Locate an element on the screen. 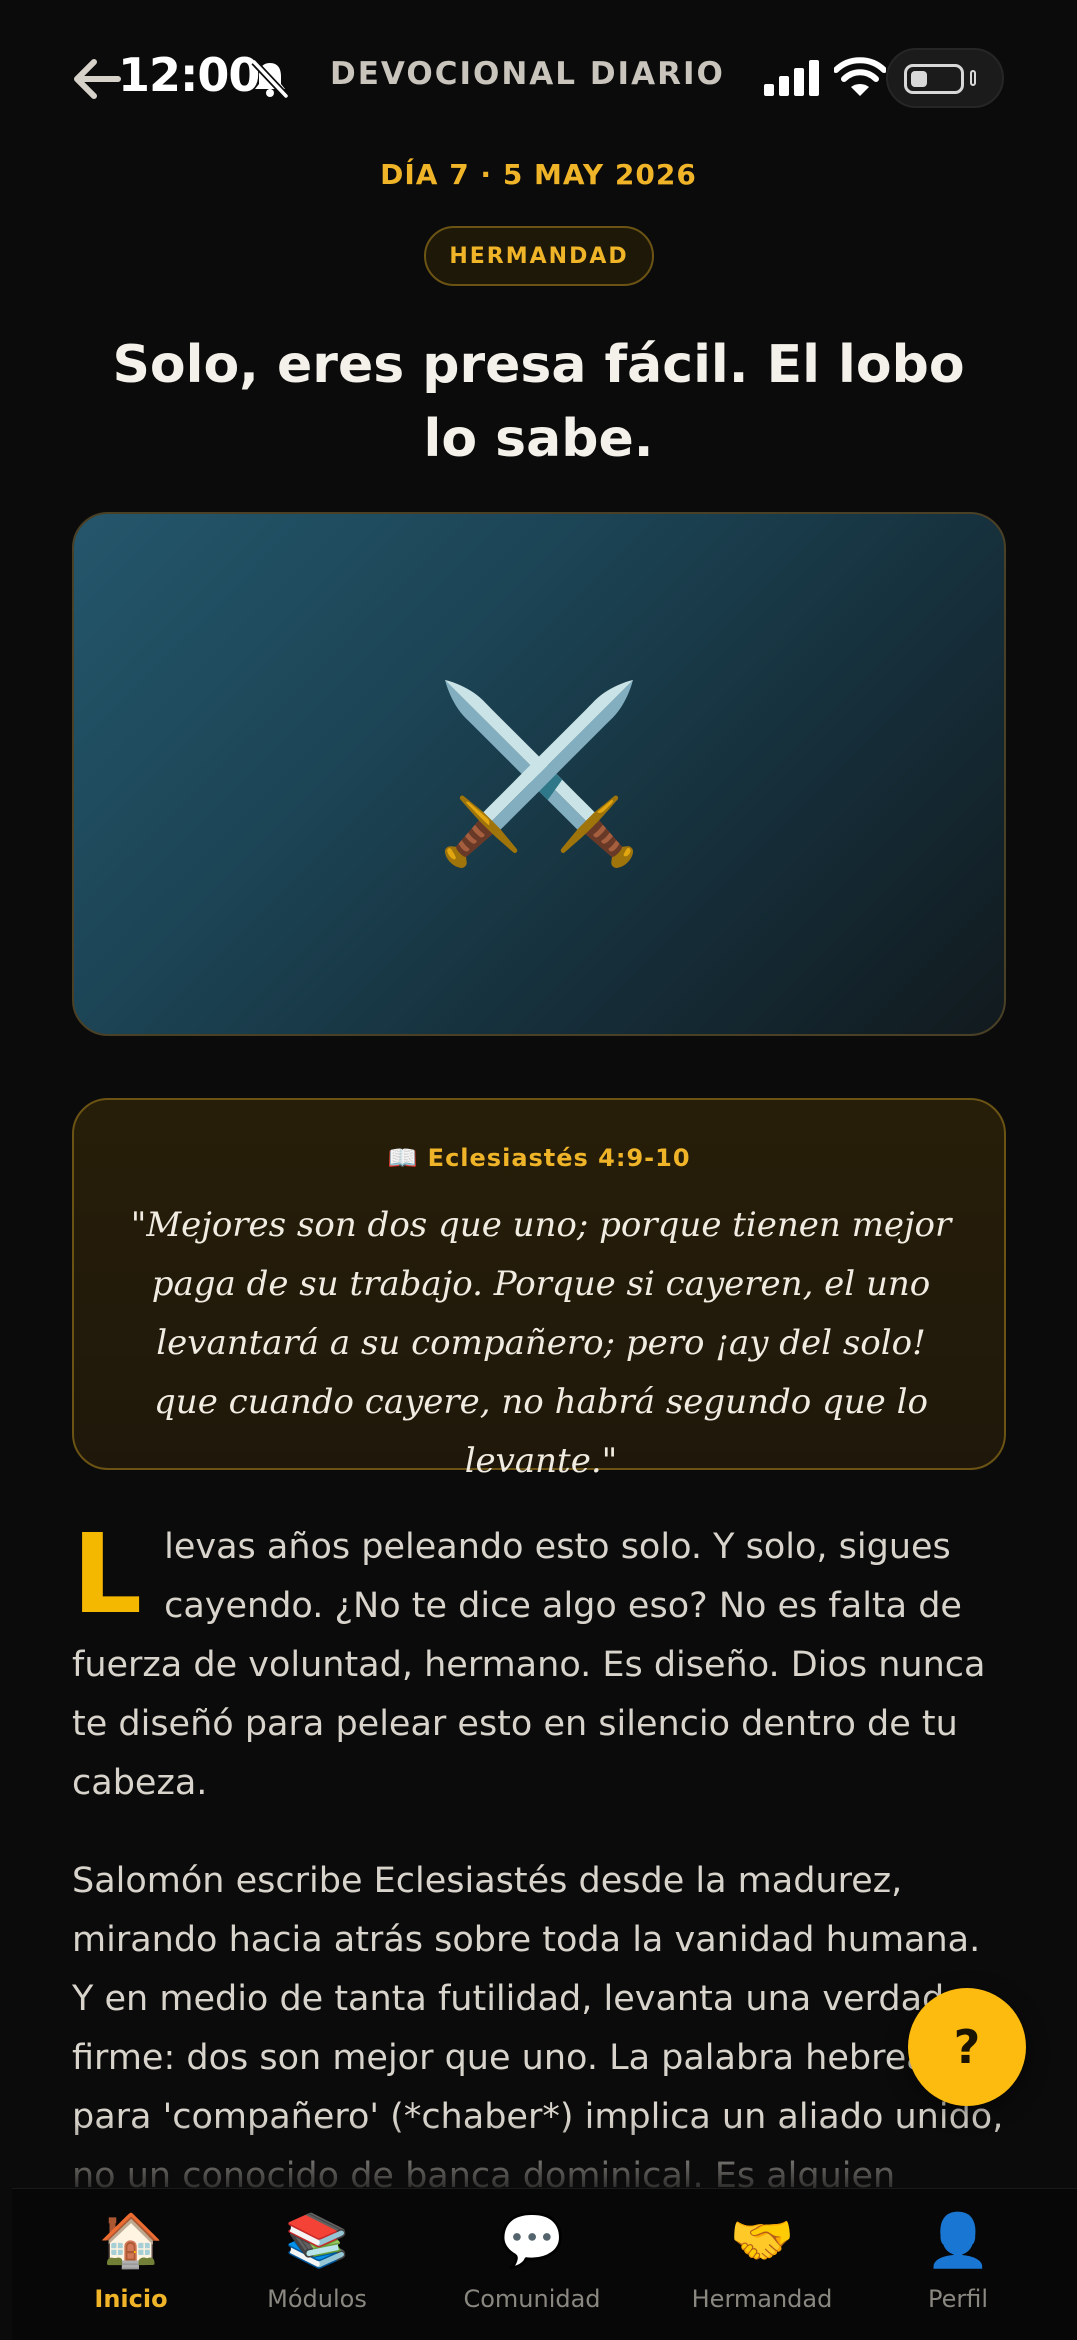 This screenshot has height=2340, width=1077. nav-label-comunidad: Comunidad is located at coordinates (532, 2299).